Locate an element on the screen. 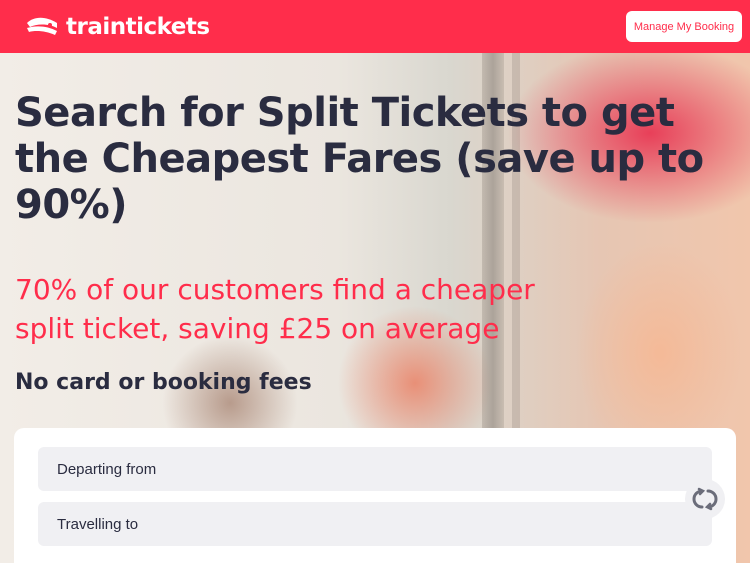 This screenshot has width=750, height=563. subline-line: 70% of our customers find a cheaper is located at coordinates (275, 289).